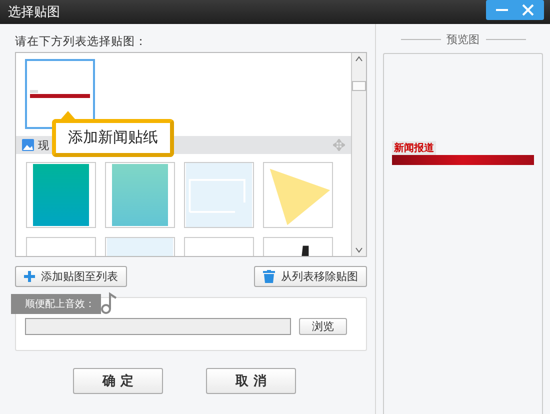 The image size is (550, 414). Describe the element at coordinates (158, 326) in the screenshot. I see `sound-file-field` at that location.